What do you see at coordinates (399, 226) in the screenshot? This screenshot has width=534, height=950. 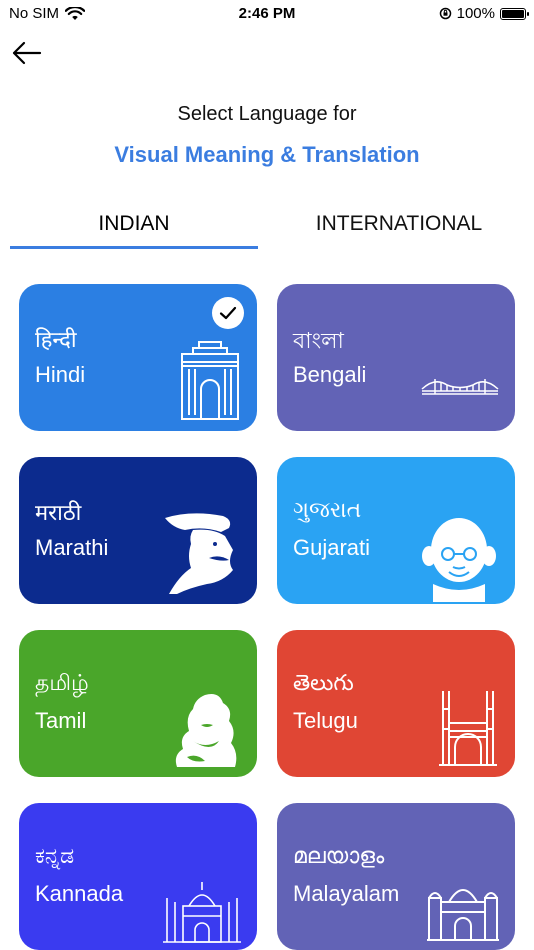 I see `tab-international: INTERNATIONAL` at bounding box center [399, 226].